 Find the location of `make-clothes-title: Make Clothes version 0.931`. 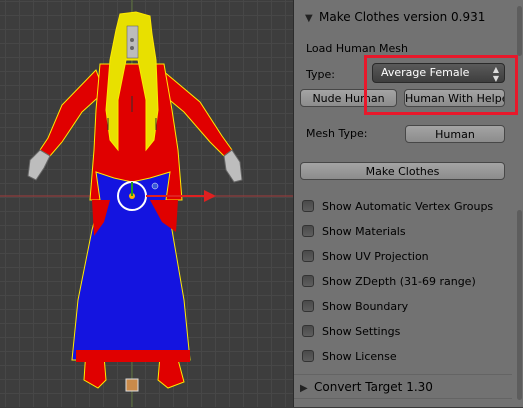

make-clothes-title: Make Clothes version 0.931 is located at coordinates (402, 17).